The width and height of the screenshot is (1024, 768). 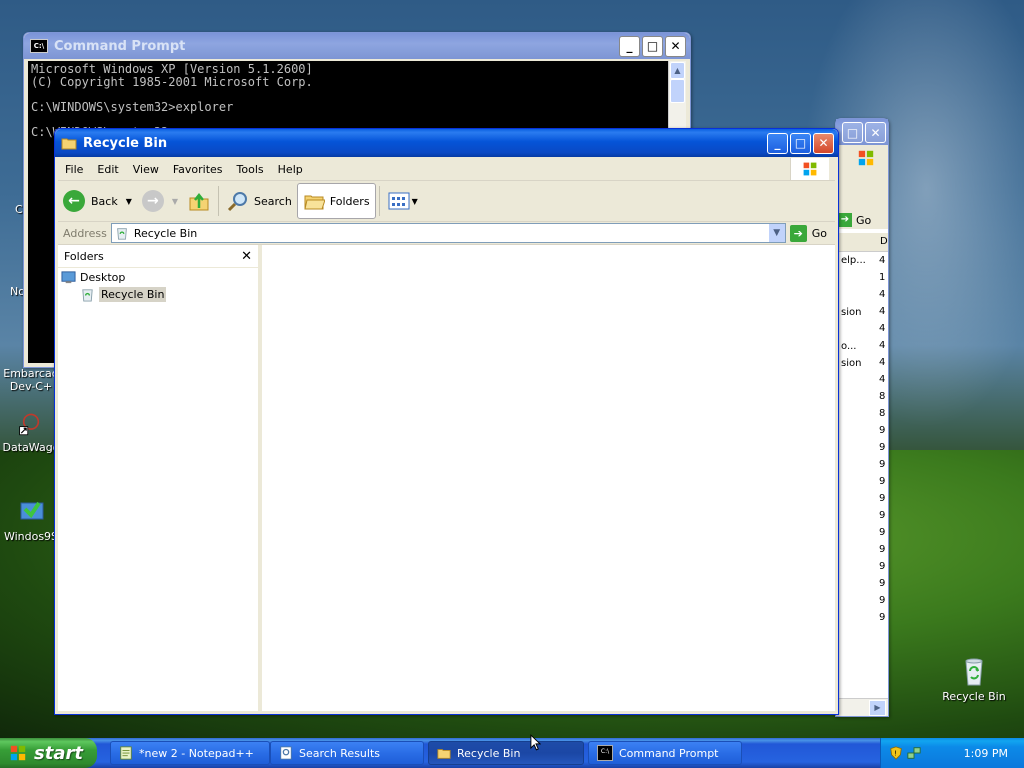 What do you see at coordinates (133, 294) in the screenshot?
I see `tree-label-recycle-bin: Recycle Bin` at bounding box center [133, 294].